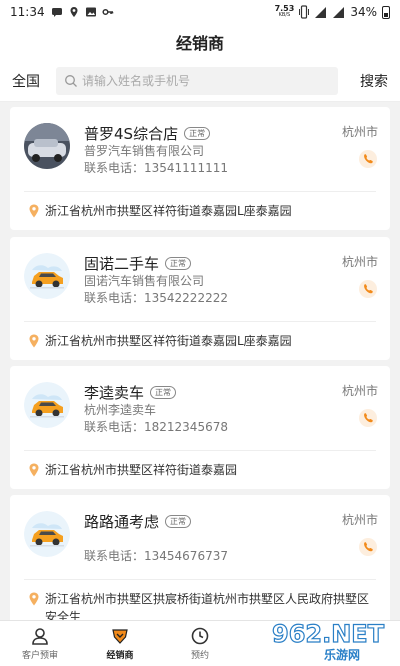 Image resolution: width=400 pixels, height=666 pixels. Describe the element at coordinates (321, 12) in the screenshot. I see `signal-icon` at that location.